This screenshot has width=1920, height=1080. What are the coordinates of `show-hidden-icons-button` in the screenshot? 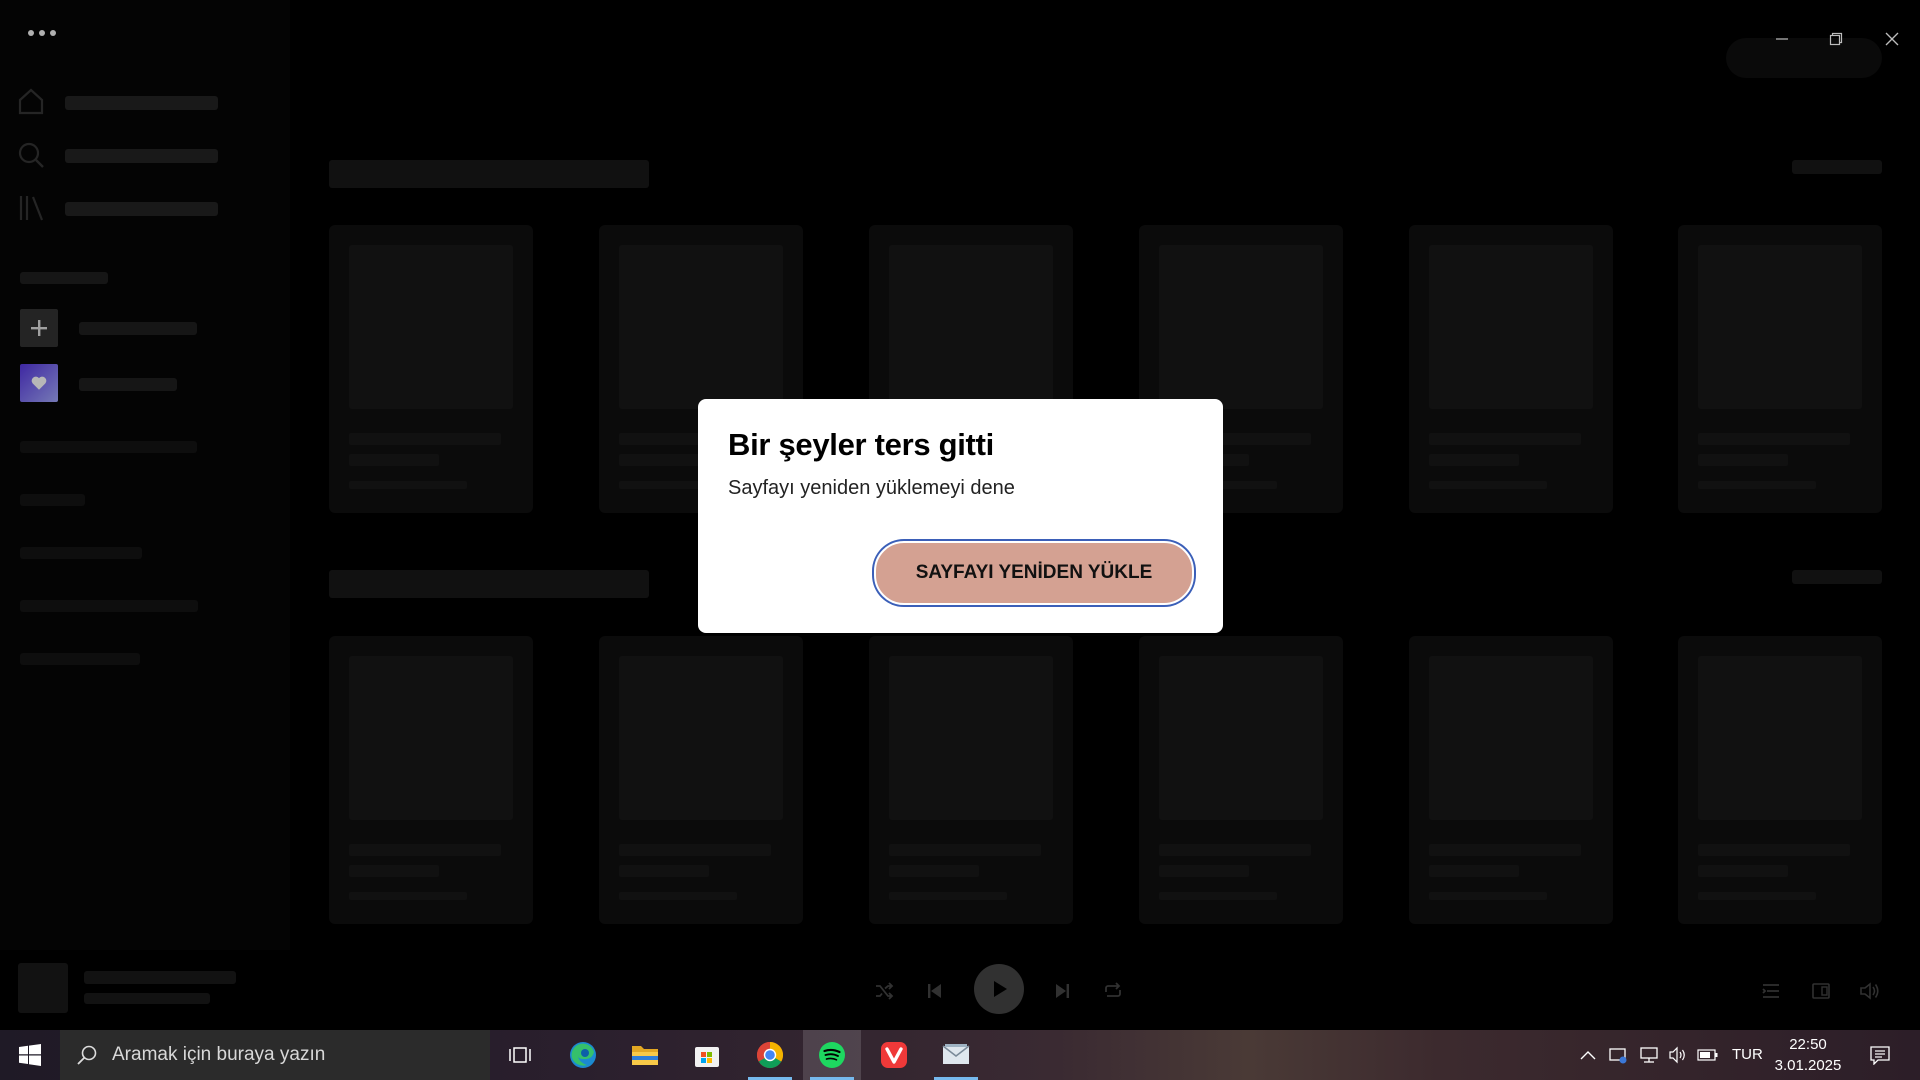 It's located at (1588, 1055).